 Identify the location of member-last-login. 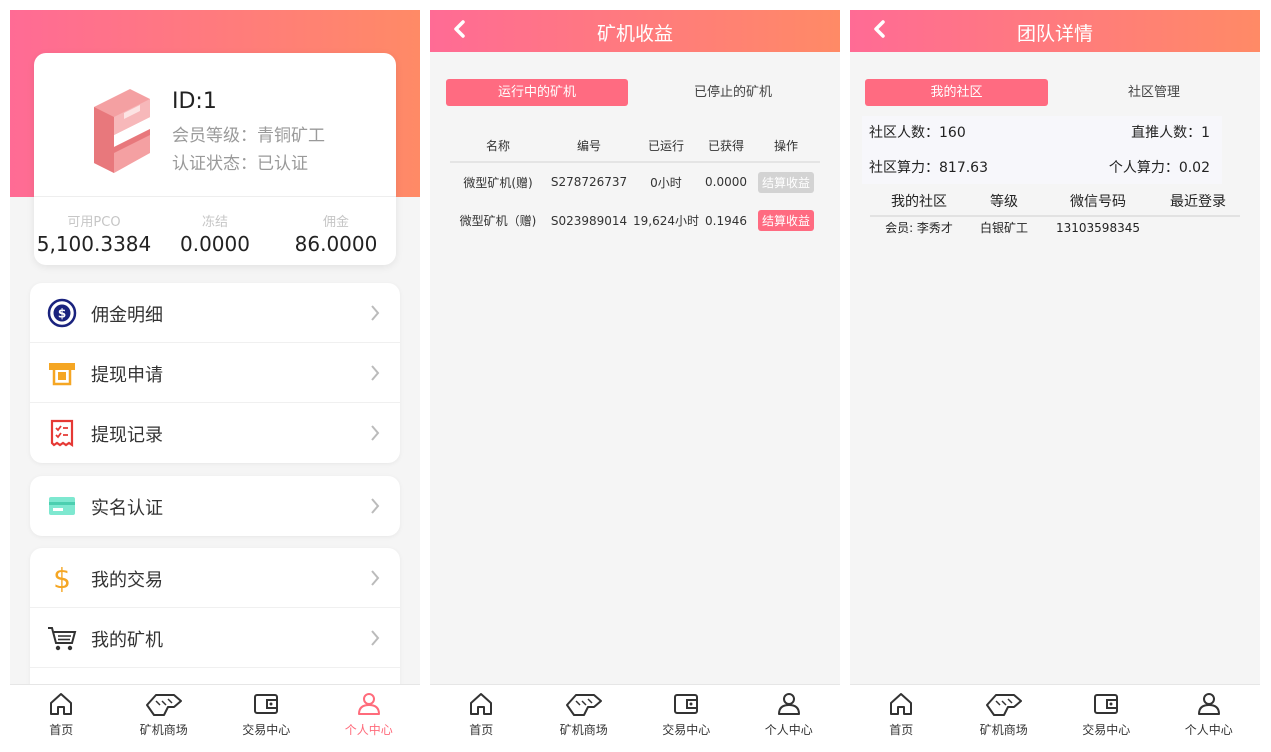
(1198, 227).